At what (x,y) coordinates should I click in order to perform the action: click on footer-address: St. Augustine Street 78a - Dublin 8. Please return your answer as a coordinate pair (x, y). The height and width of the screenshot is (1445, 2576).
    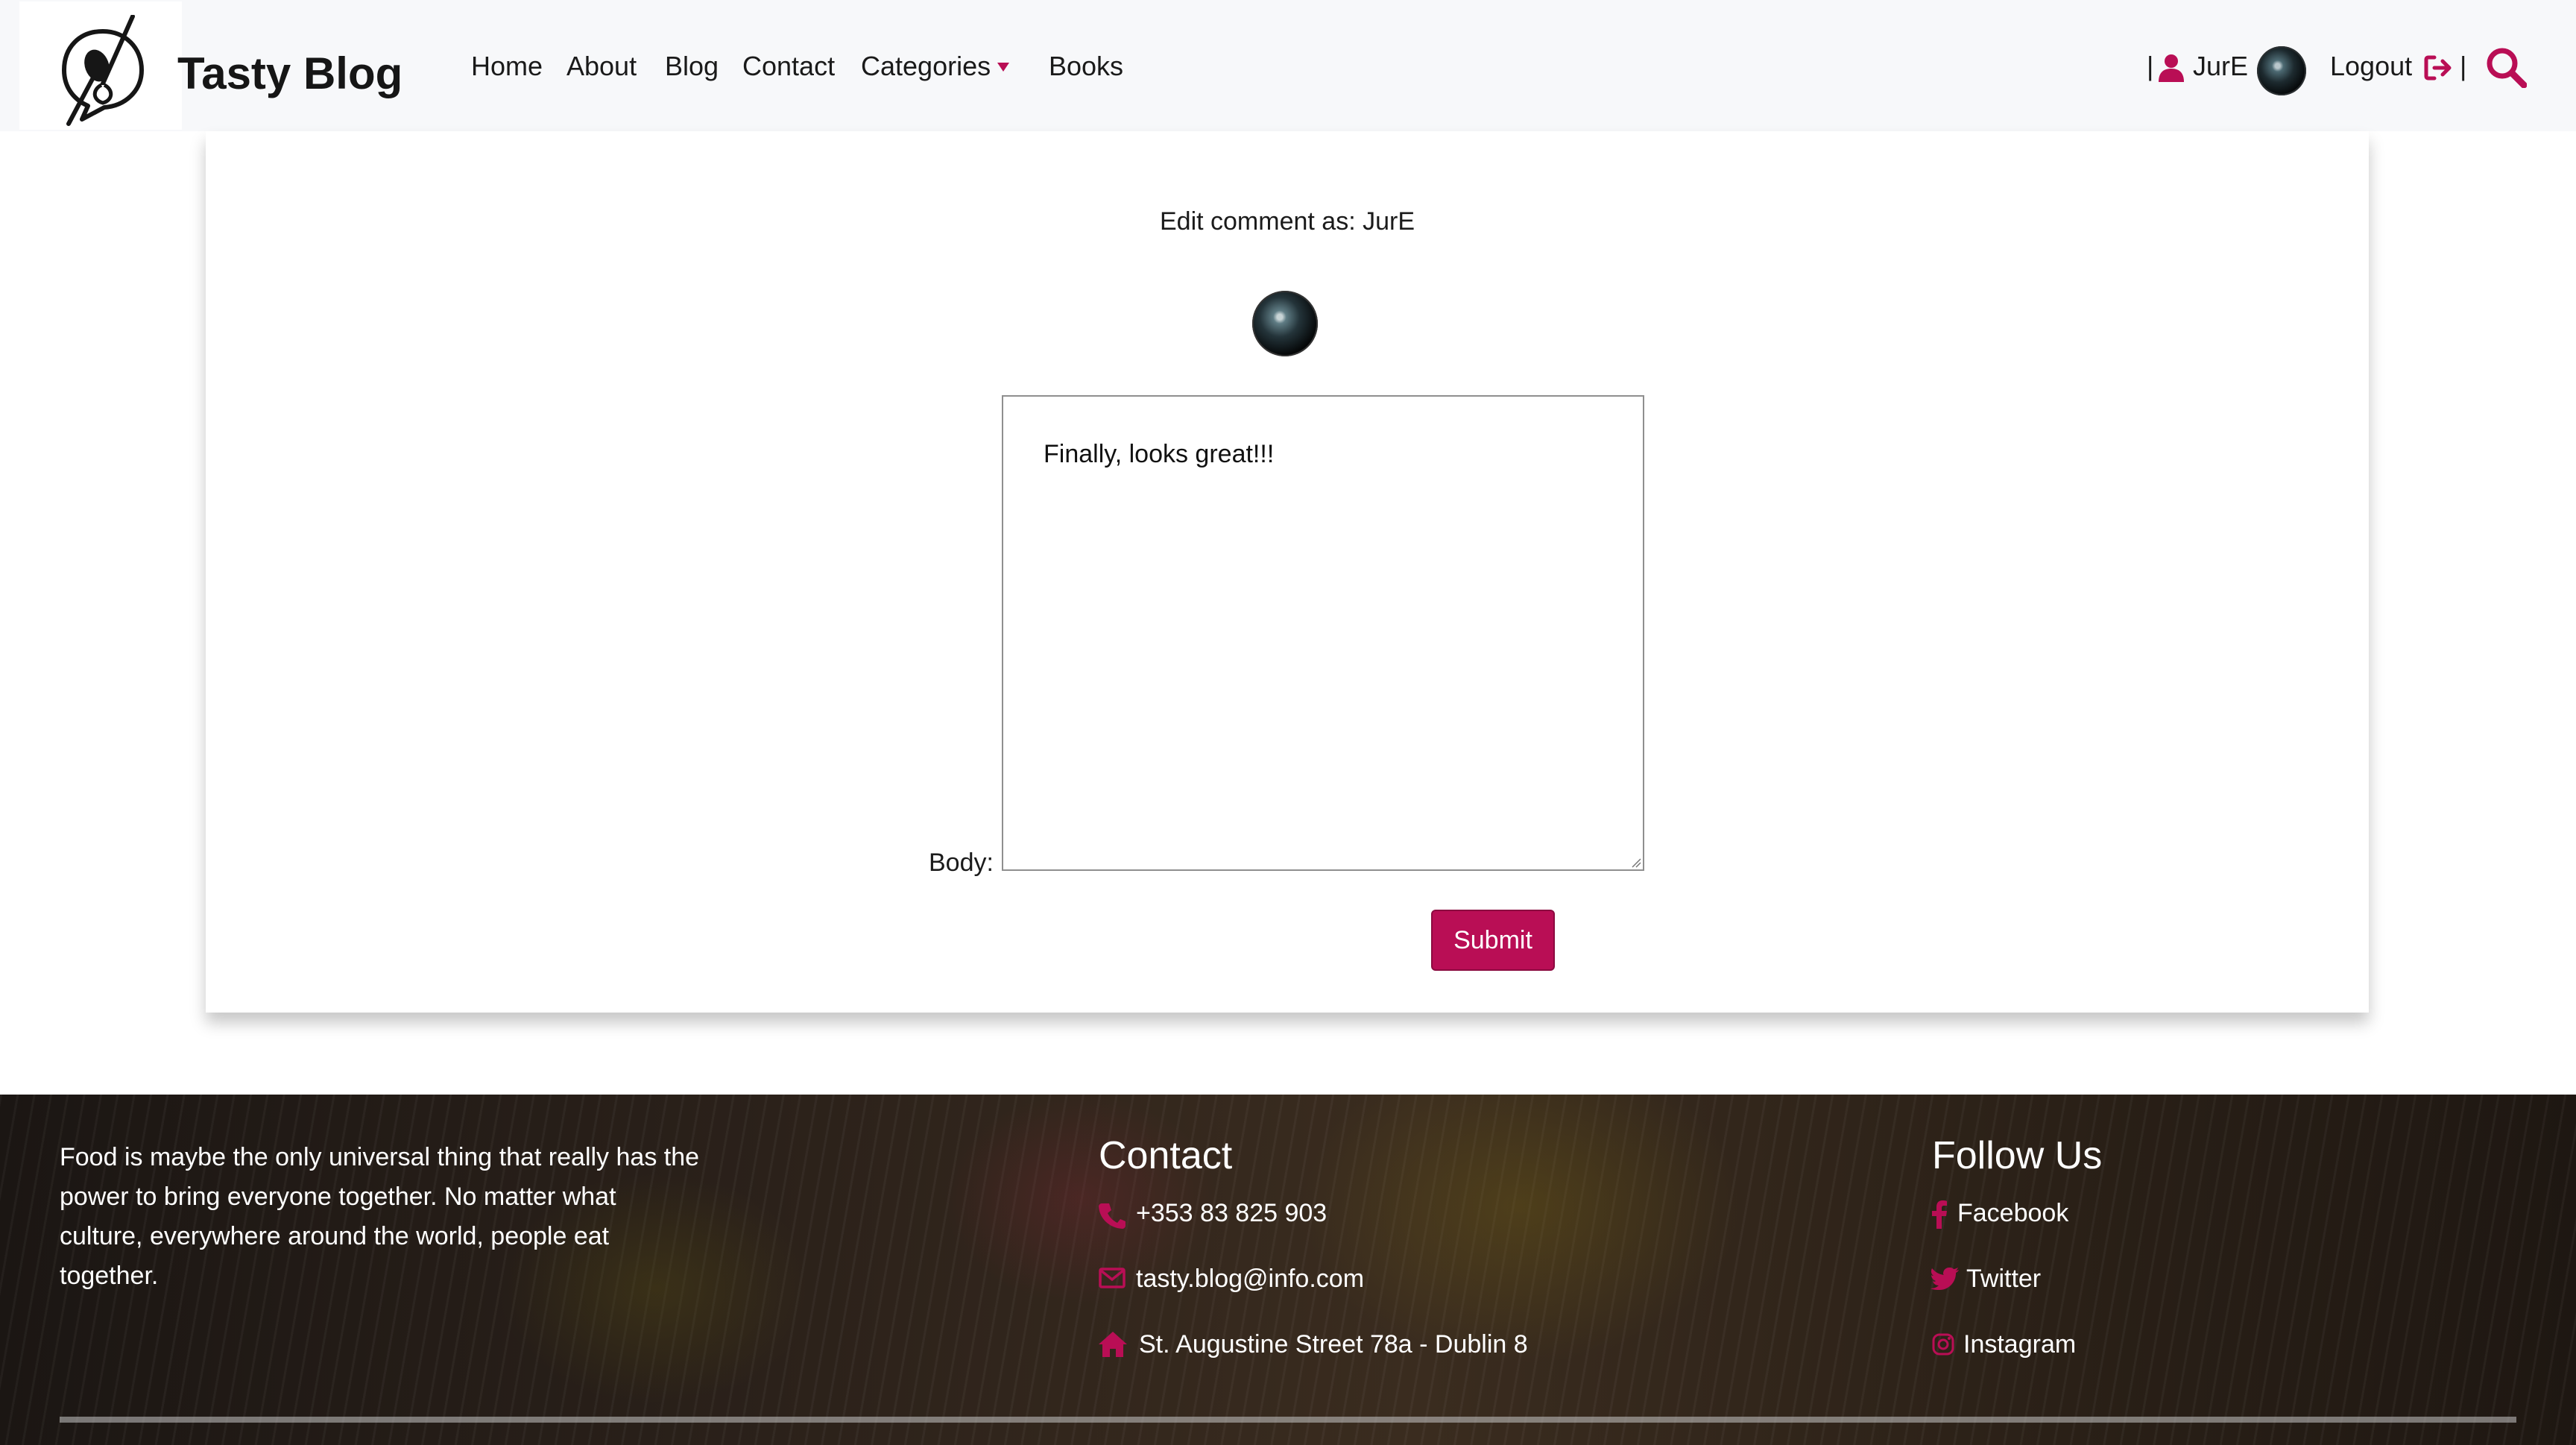
    Looking at the image, I should click on (1333, 1344).